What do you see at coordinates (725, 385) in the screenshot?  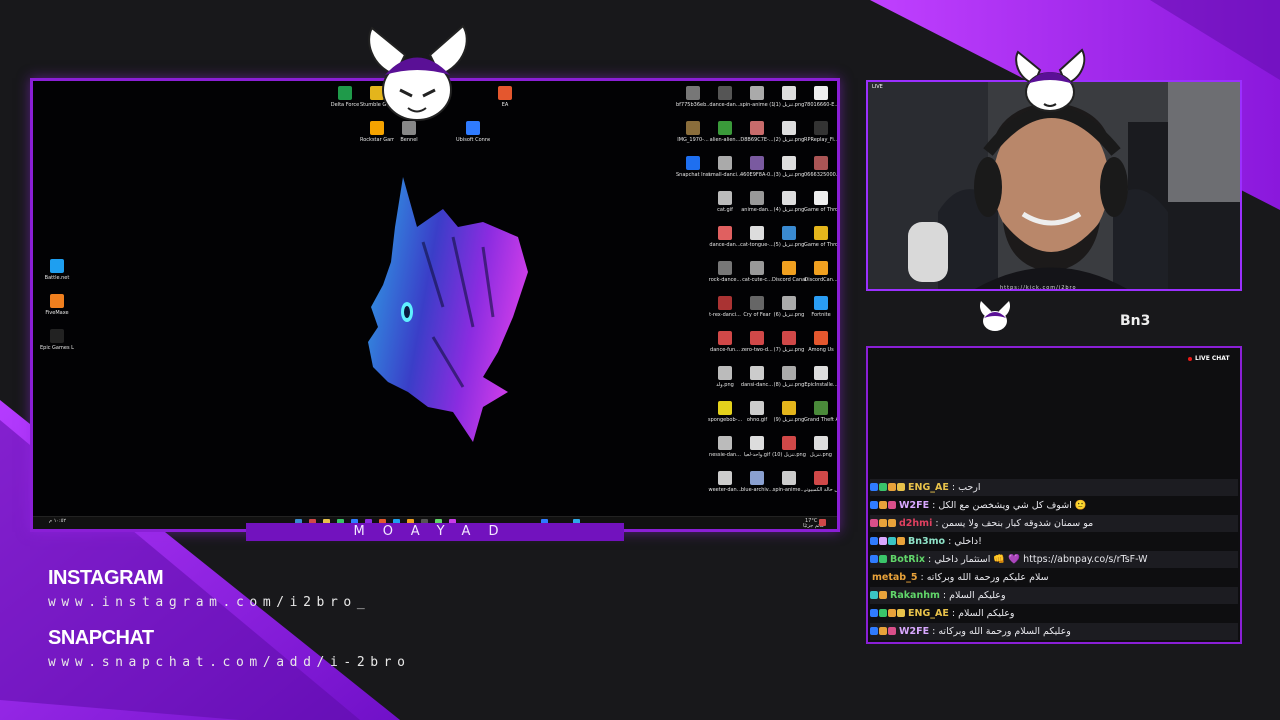 I see `desktop-icon-label: ولد.png` at bounding box center [725, 385].